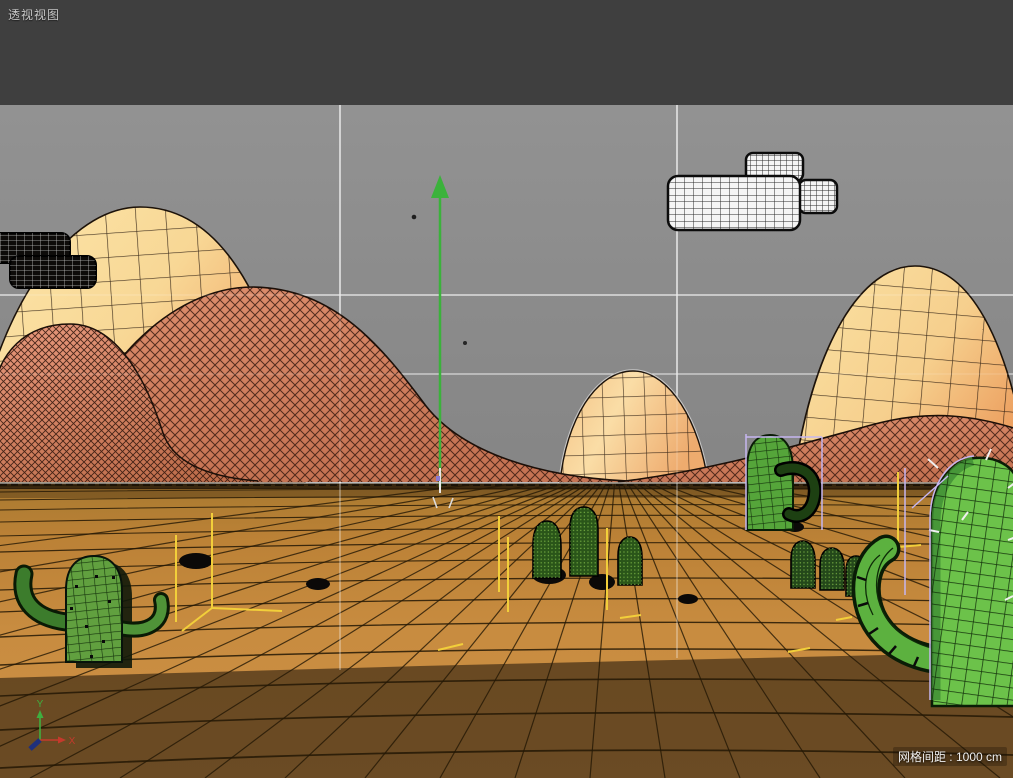  What do you see at coordinates (506, 52) in the screenshot?
I see `viewport-background-band` at bounding box center [506, 52].